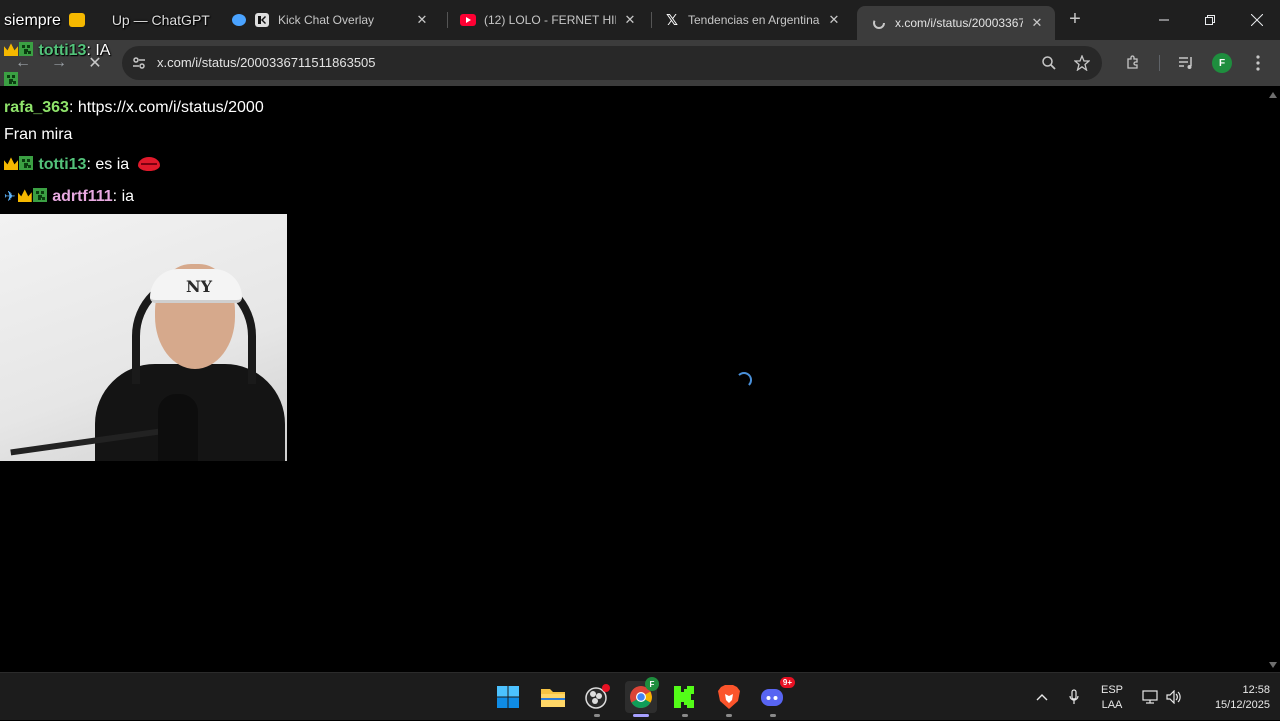 The width and height of the screenshot is (1280, 721). Describe the element at coordinates (32, 20) in the screenshot. I see `chat-partial-text: siempre` at that location.